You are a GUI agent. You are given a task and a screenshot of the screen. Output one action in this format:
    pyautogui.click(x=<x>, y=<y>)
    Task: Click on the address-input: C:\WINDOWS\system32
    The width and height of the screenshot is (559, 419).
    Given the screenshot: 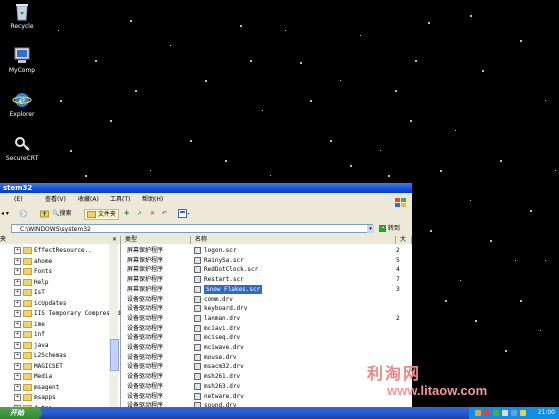 What is the action you would take?
    pyautogui.click(x=192, y=228)
    